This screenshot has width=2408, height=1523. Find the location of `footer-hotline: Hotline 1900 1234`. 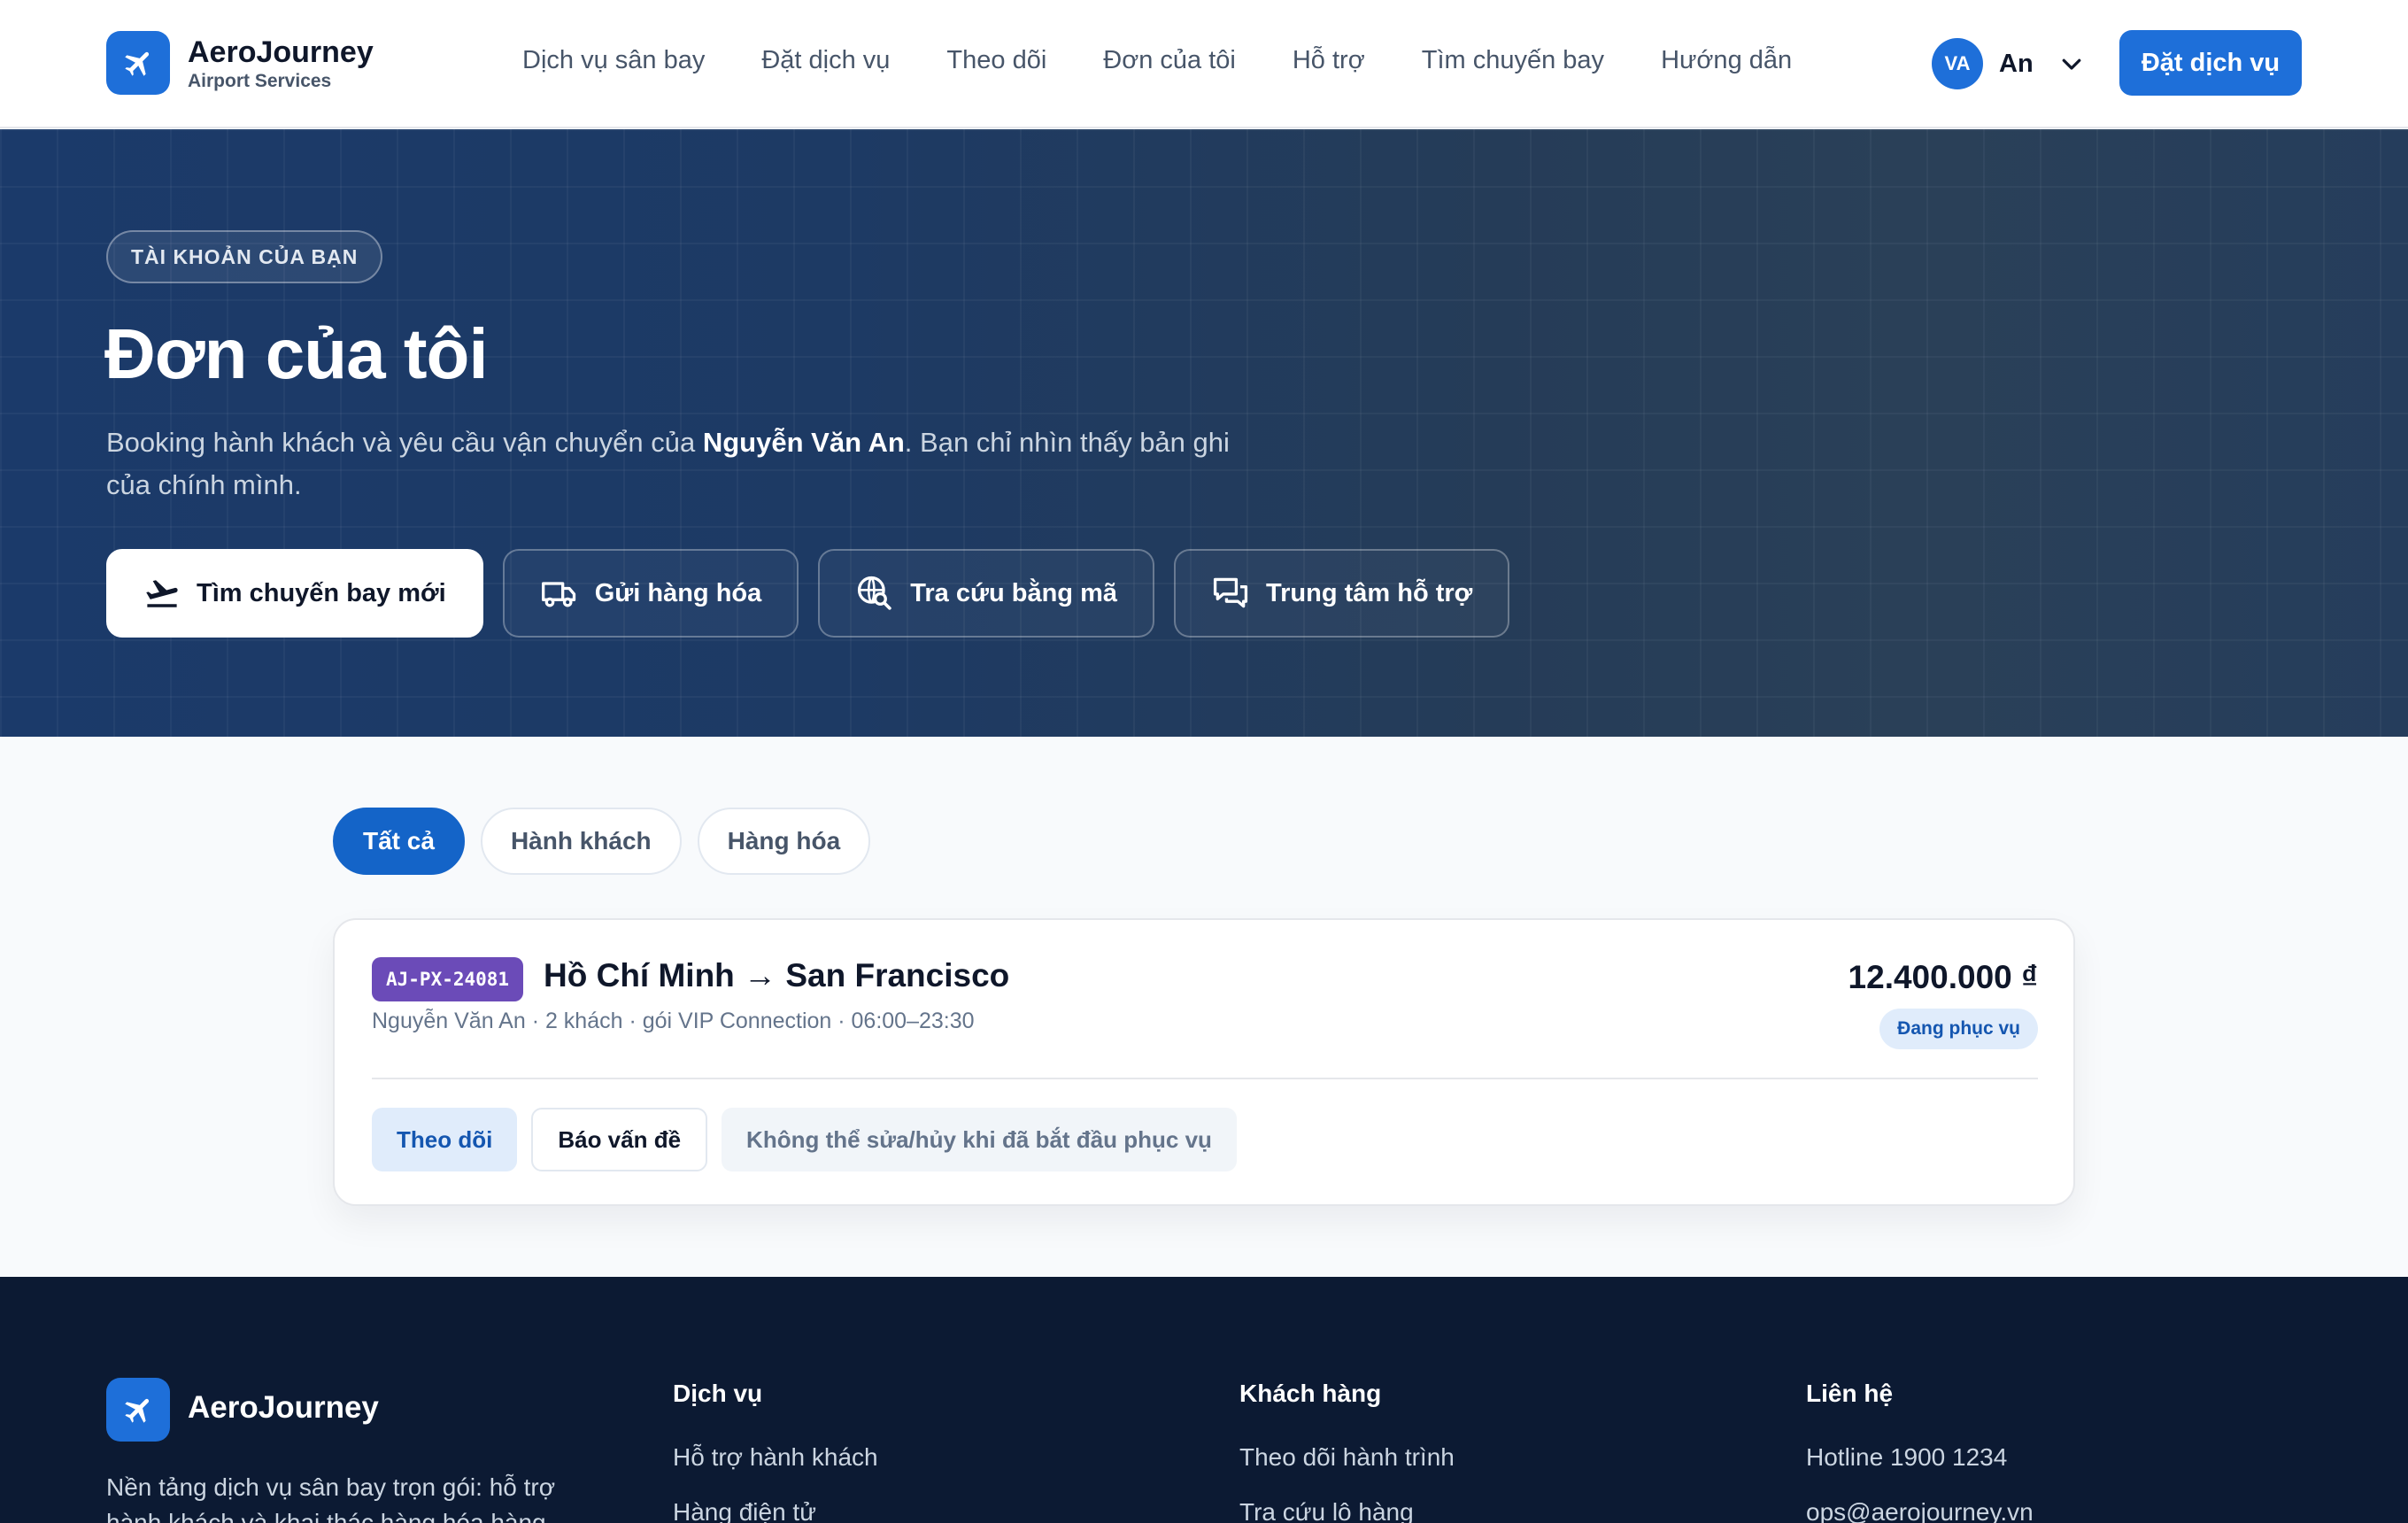

footer-hotline: Hotline 1900 1234 is located at coordinates (1920, 1457).